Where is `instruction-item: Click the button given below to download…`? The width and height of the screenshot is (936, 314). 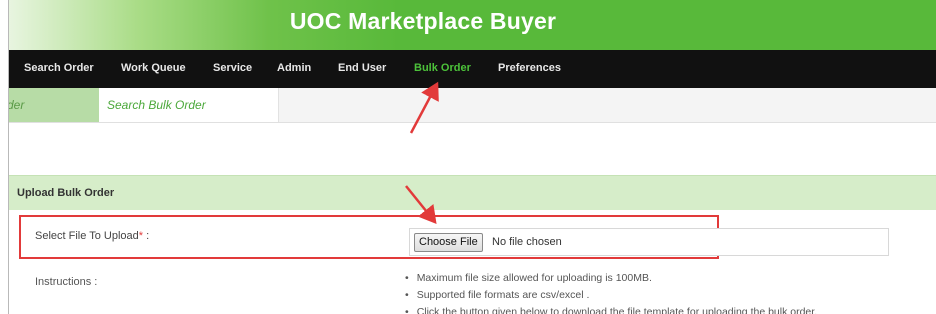 instruction-item: Click the button given below to download… is located at coordinates (611, 310).